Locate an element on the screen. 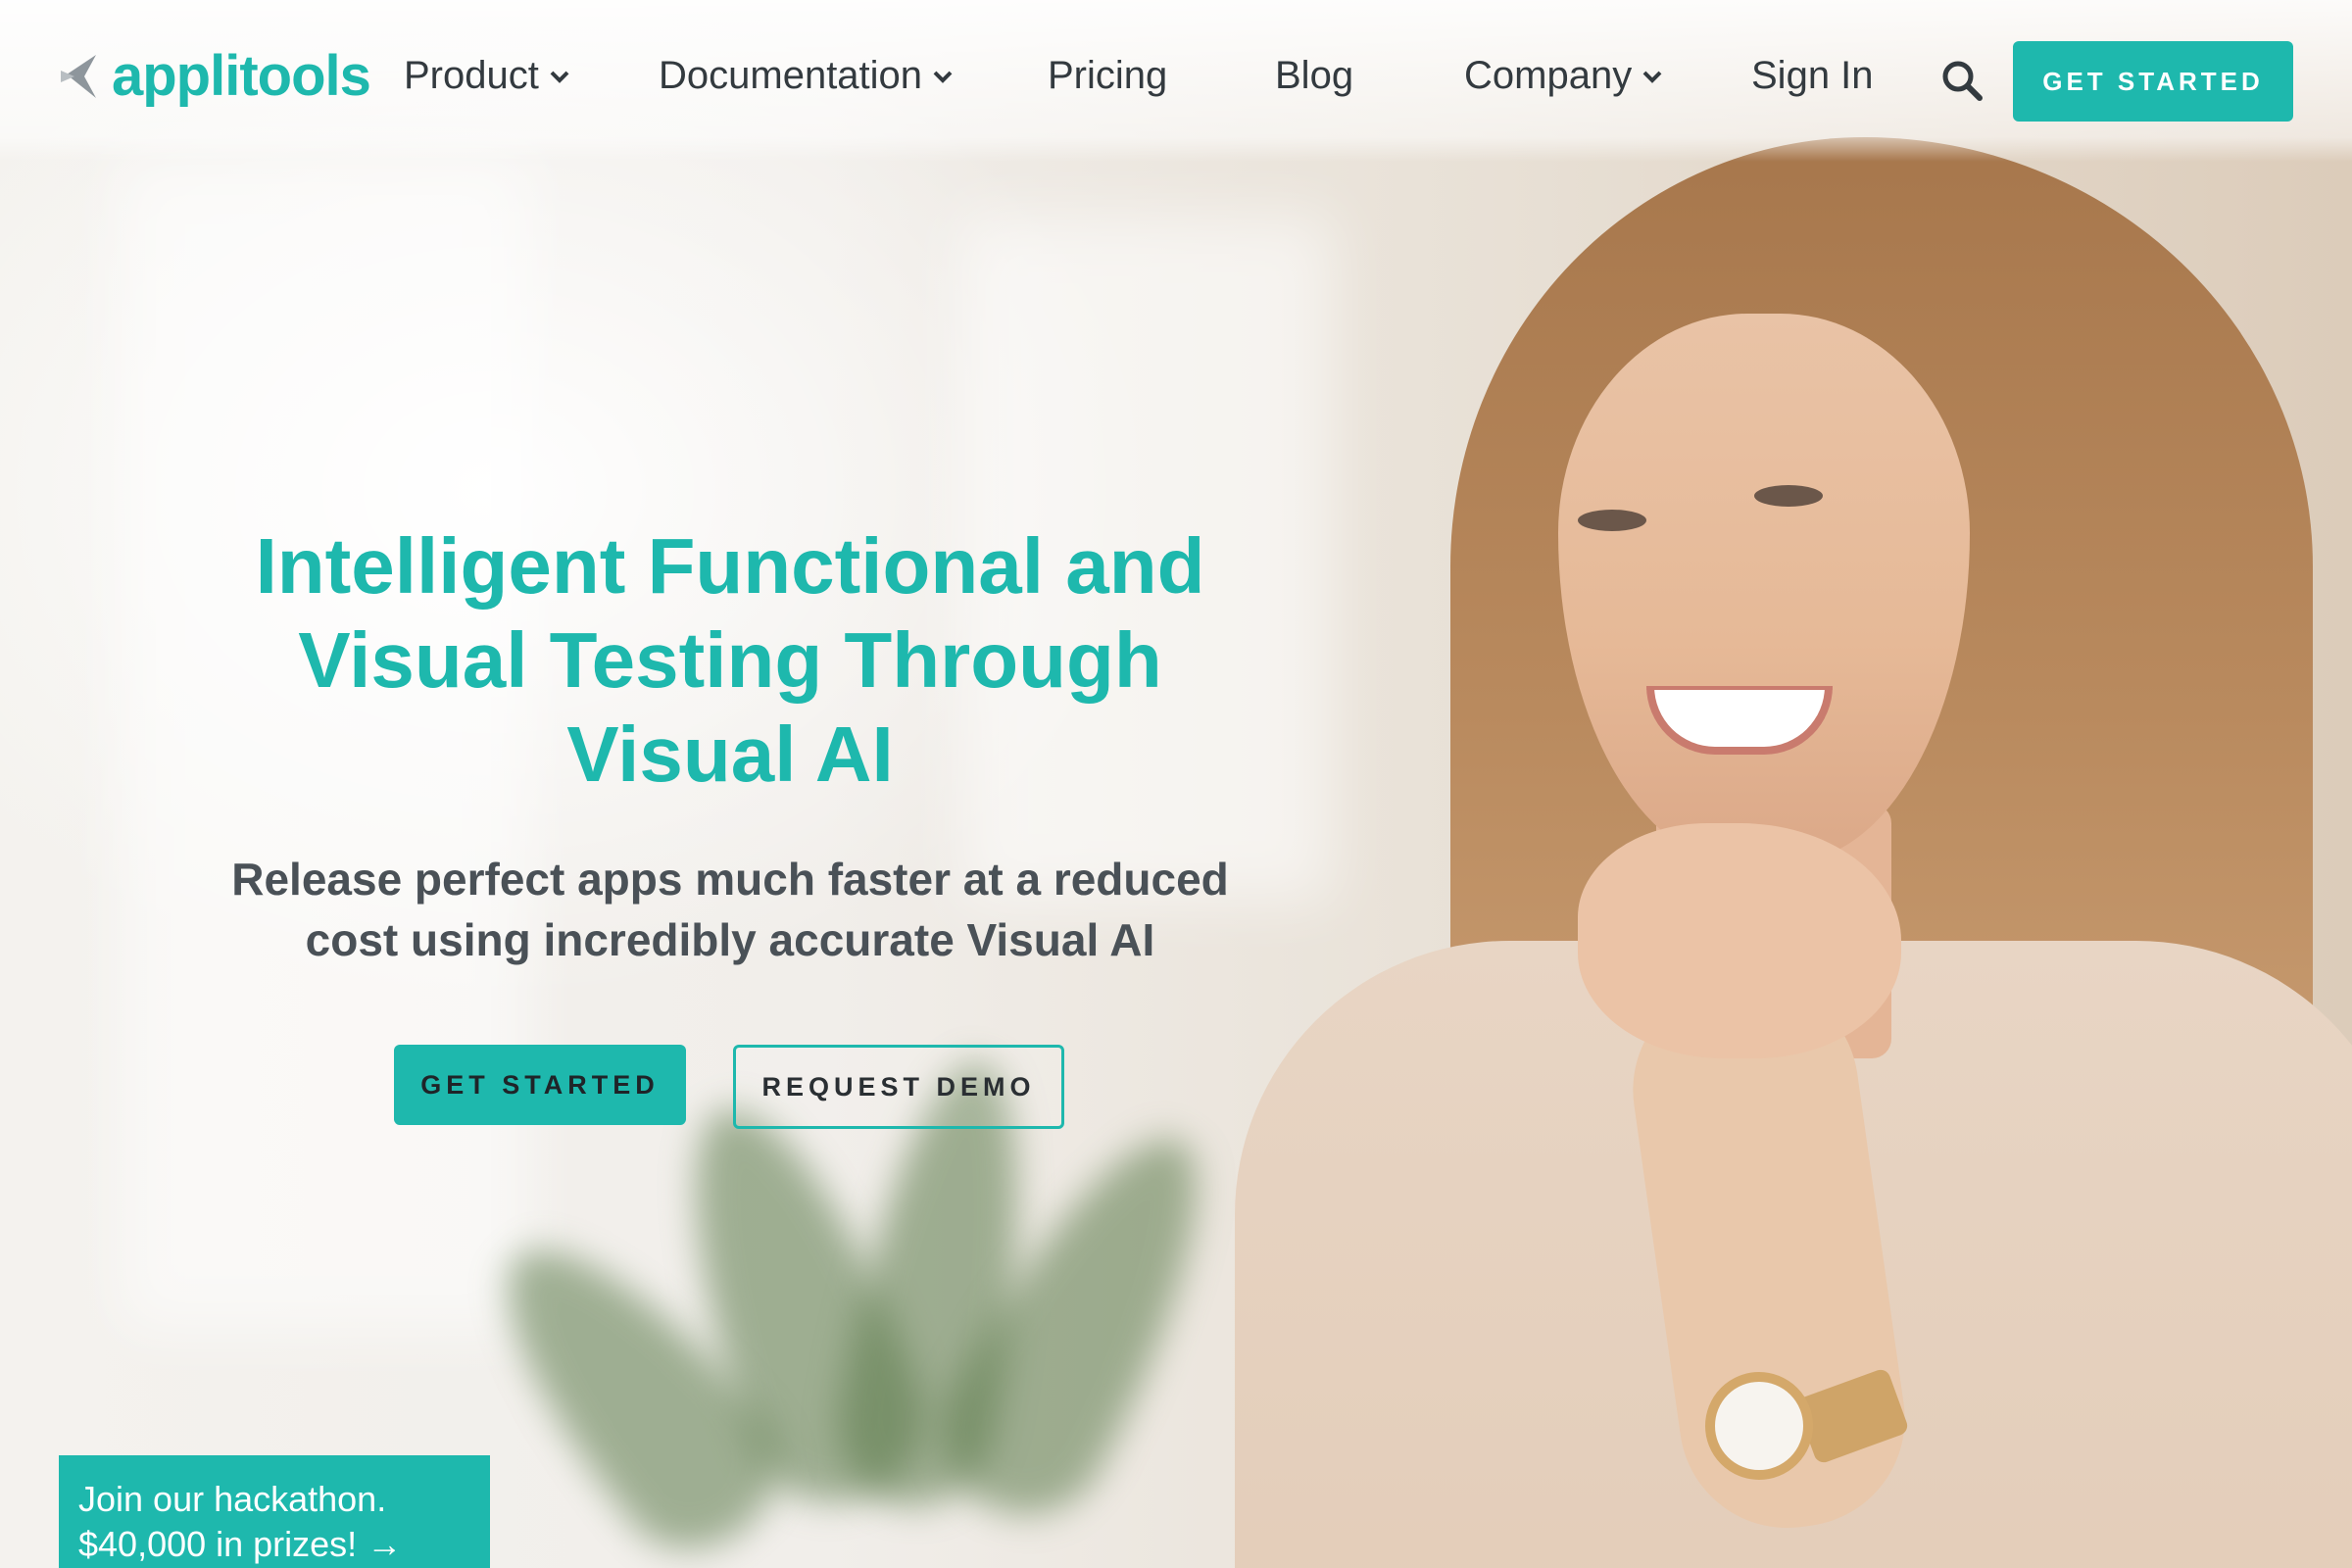 This screenshot has height=1568, width=2352. nav-item-label: Pricing is located at coordinates (1108, 75).